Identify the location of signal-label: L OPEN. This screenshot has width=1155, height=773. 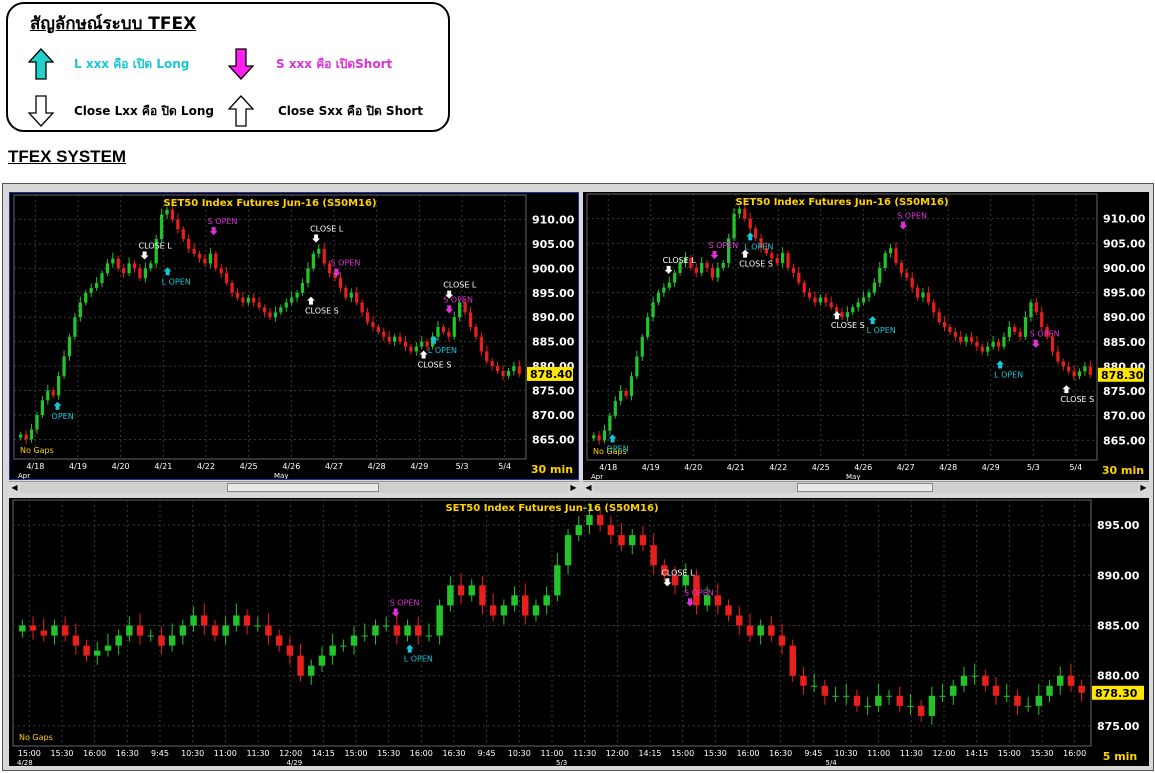
(442, 350).